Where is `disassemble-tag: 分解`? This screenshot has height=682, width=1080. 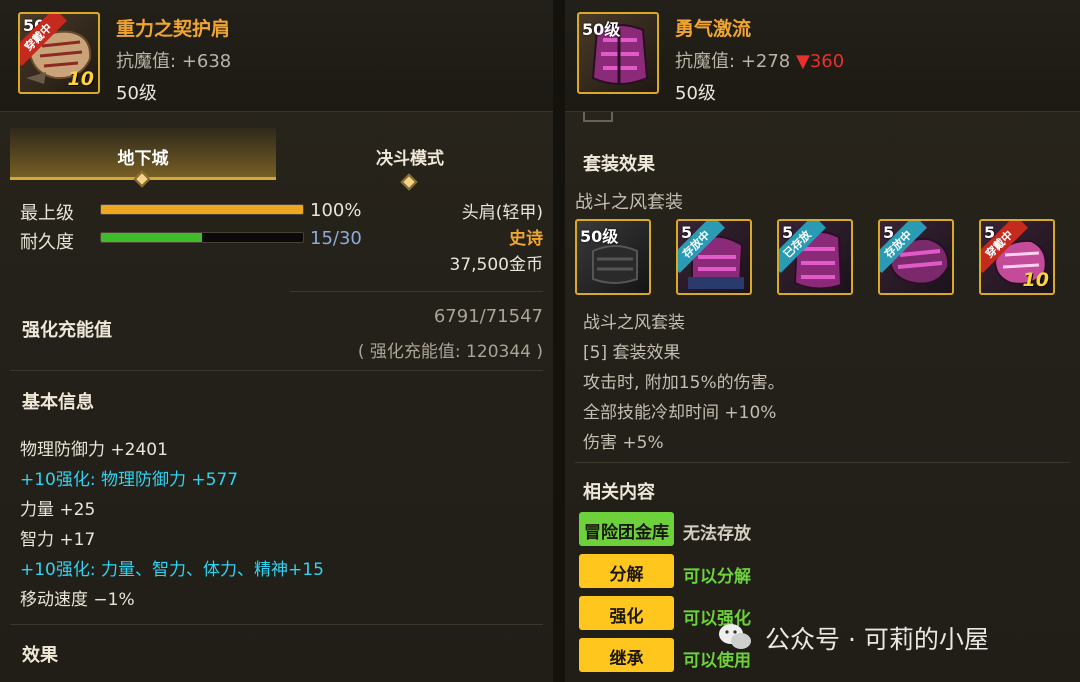 disassemble-tag: 分解 is located at coordinates (626, 571).